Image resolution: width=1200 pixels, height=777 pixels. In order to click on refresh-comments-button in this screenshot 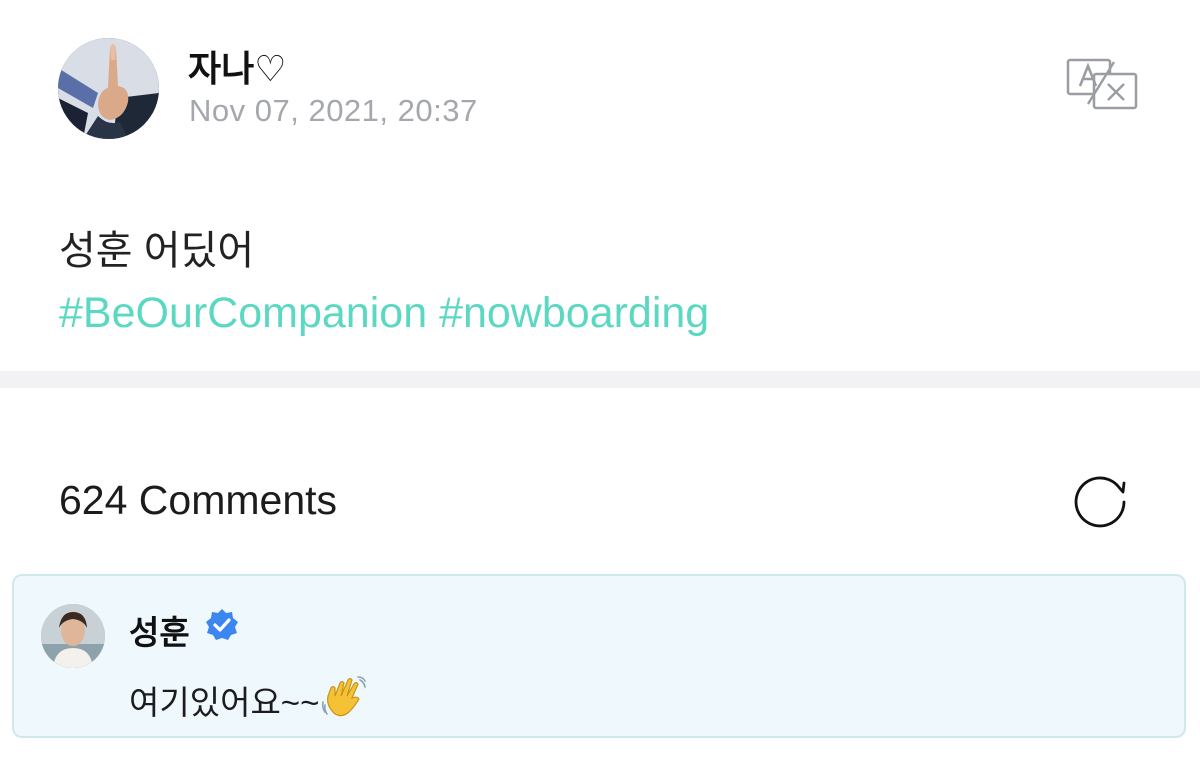, I will do `click(1101, 502)`.